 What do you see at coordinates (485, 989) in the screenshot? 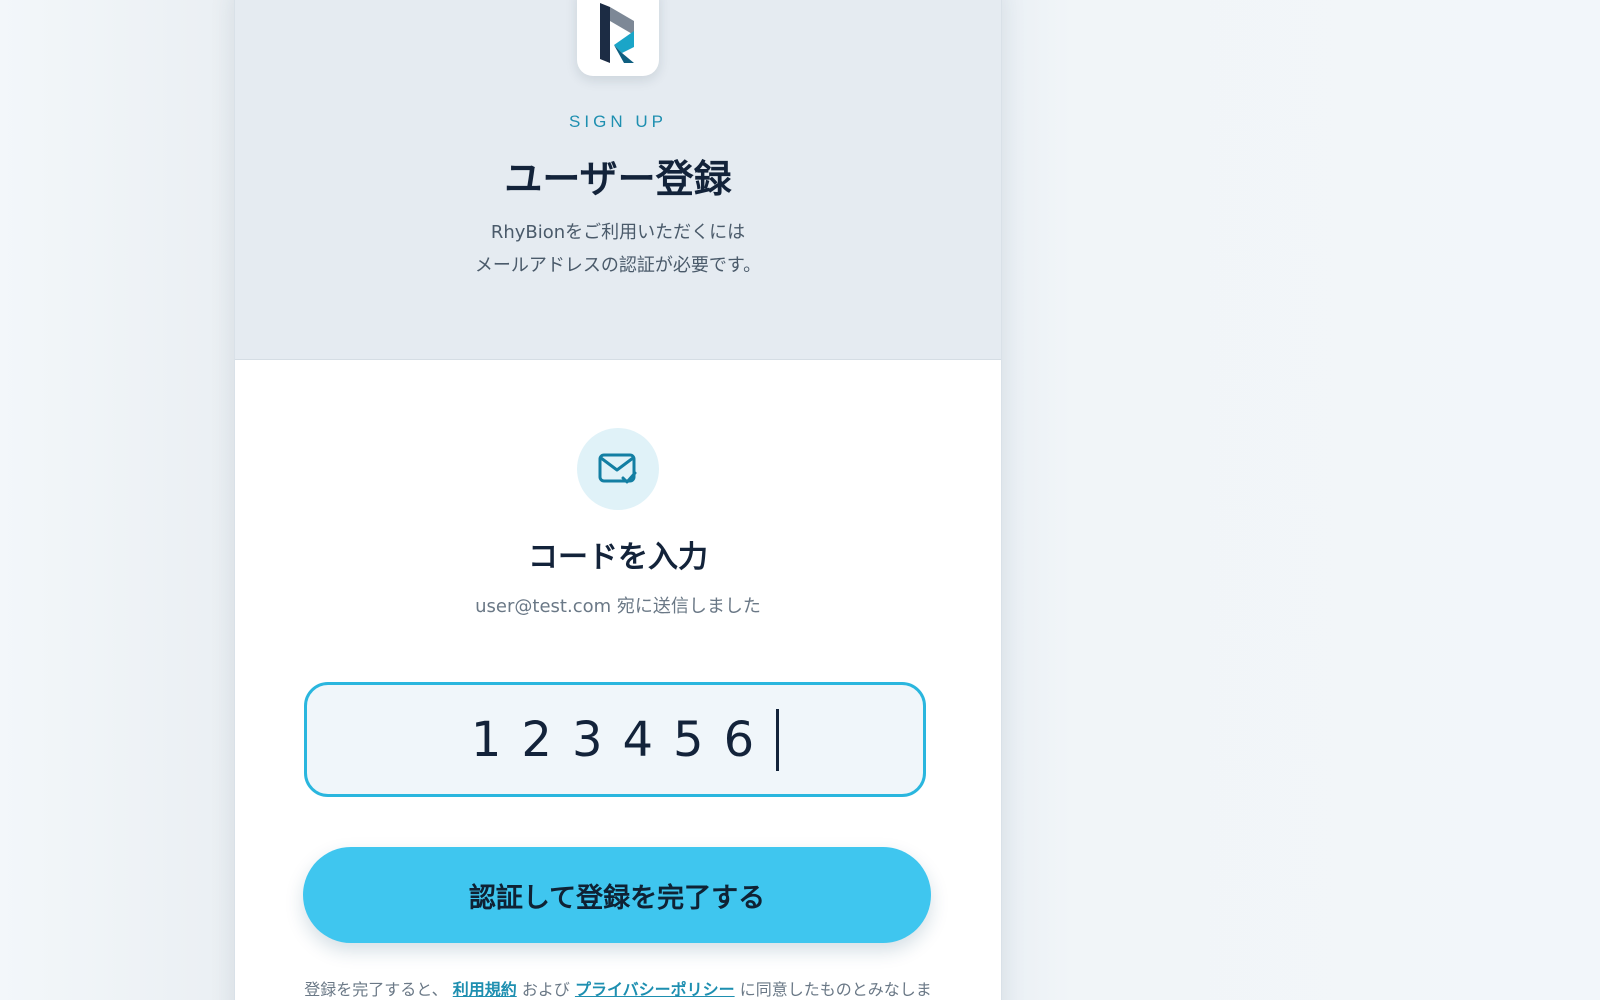
I see `terms-of-service-link: 利用規約` at bounding box center [485, 989].